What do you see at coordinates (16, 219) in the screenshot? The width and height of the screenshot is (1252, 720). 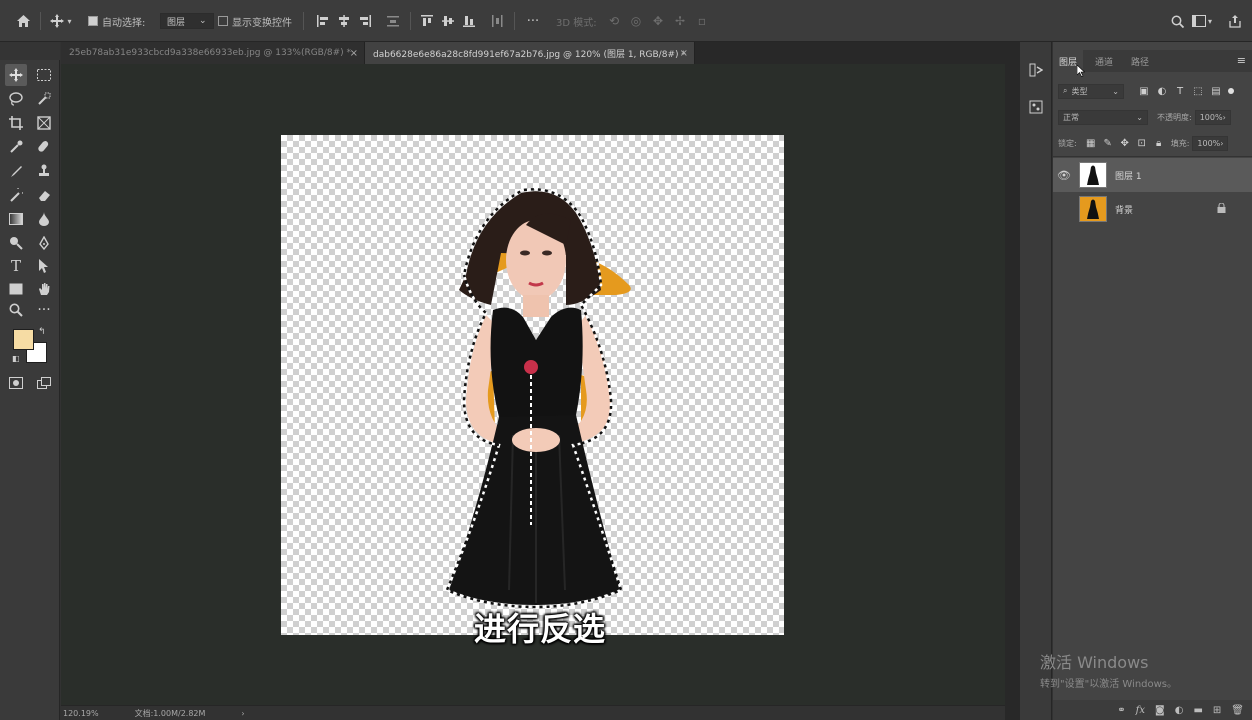 I see `gradient-icon` at bounding box center [16, 219].